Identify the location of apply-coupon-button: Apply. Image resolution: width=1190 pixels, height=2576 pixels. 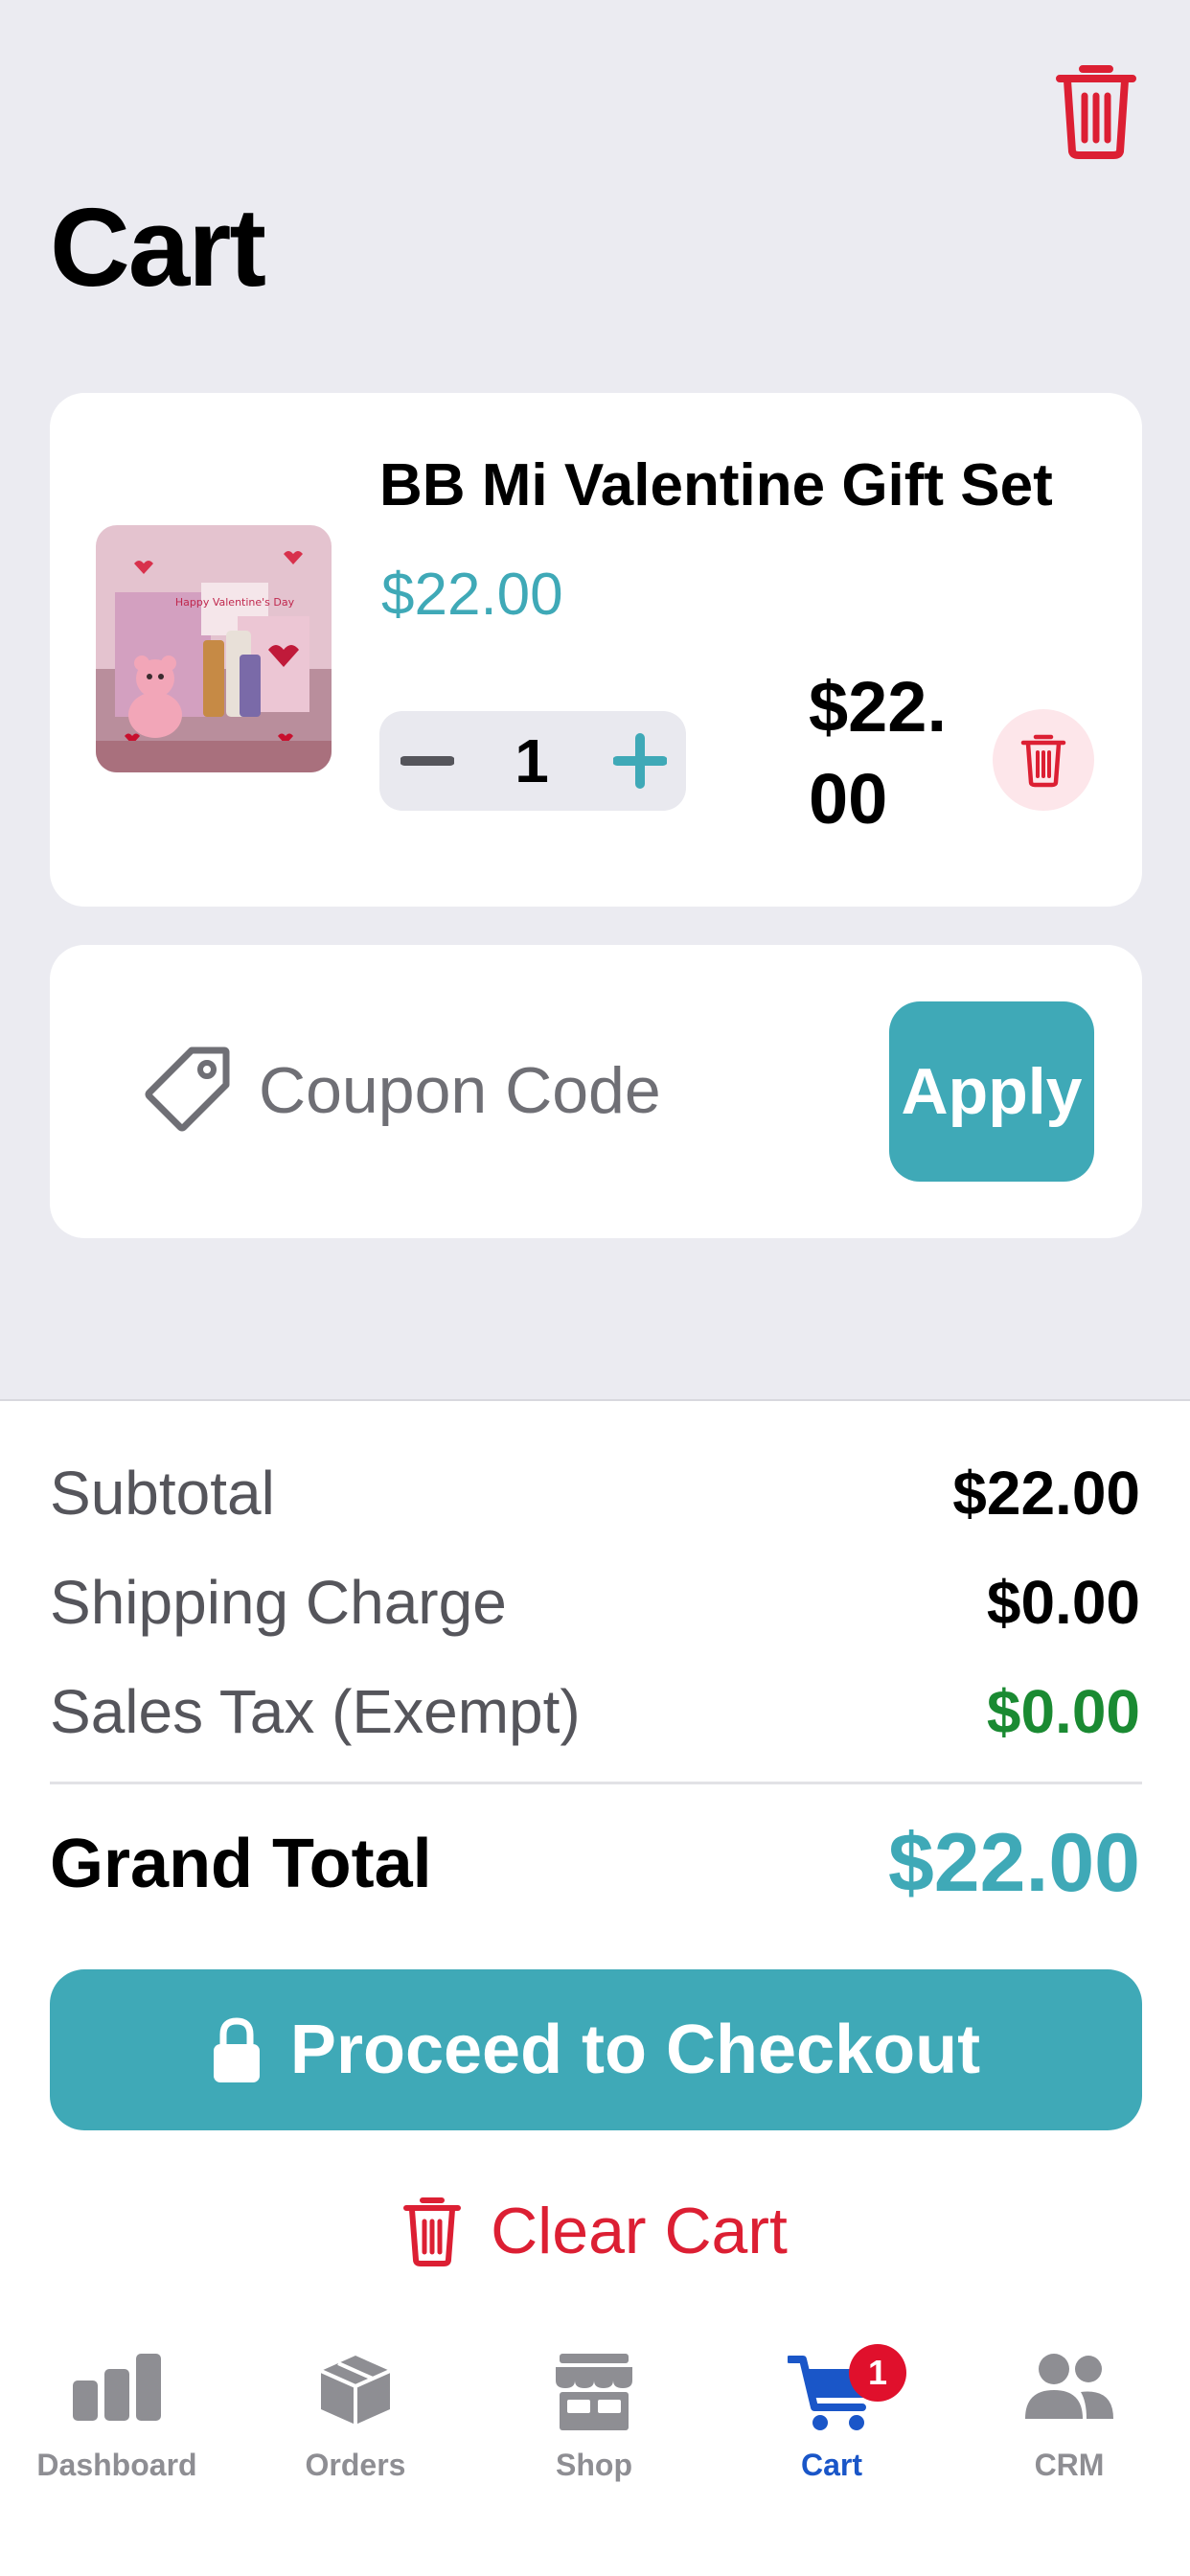
(991, 1091).